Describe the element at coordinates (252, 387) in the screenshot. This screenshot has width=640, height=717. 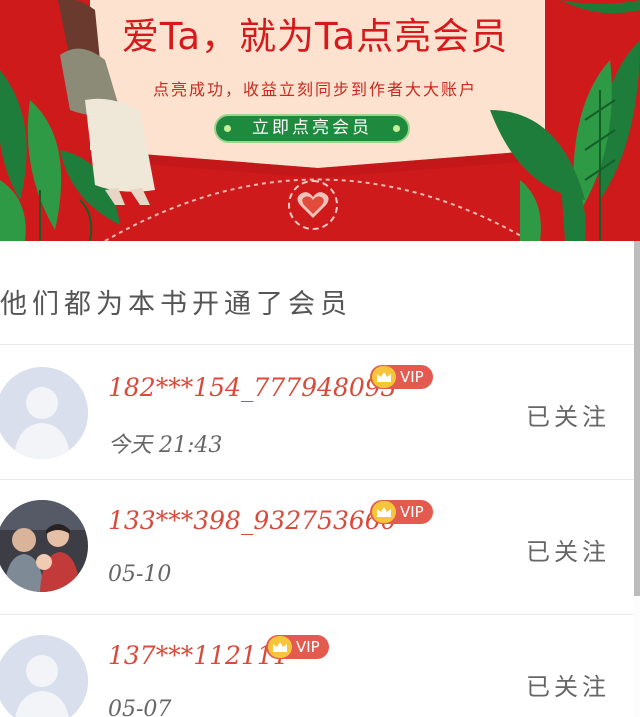
I see `member-username: 182***154_777948093` at that location.